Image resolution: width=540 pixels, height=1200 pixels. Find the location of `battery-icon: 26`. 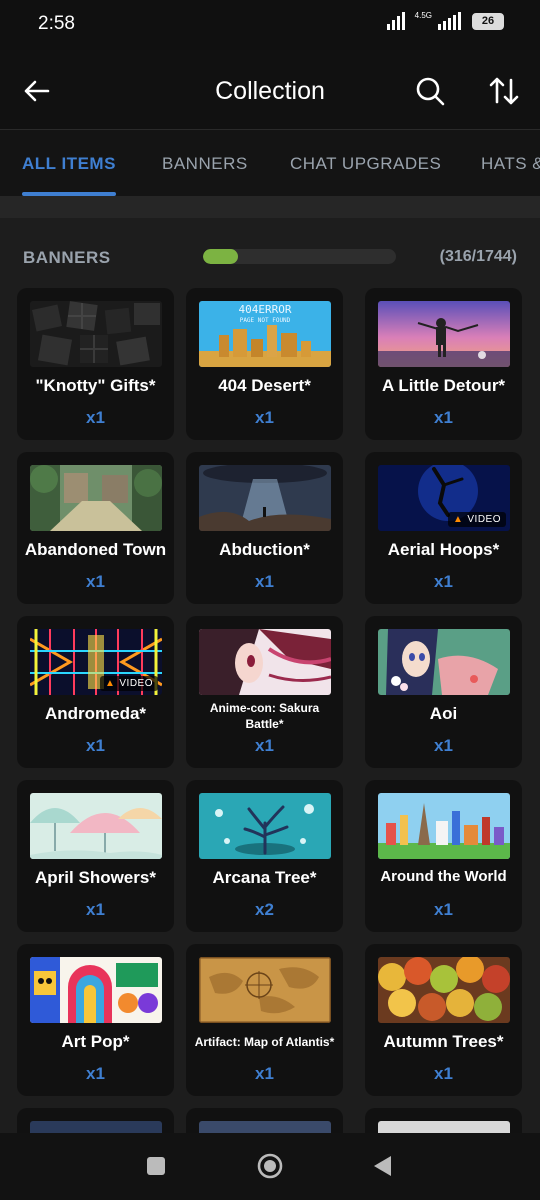

battery-icon: 26 is located at coordinates (488, 21).